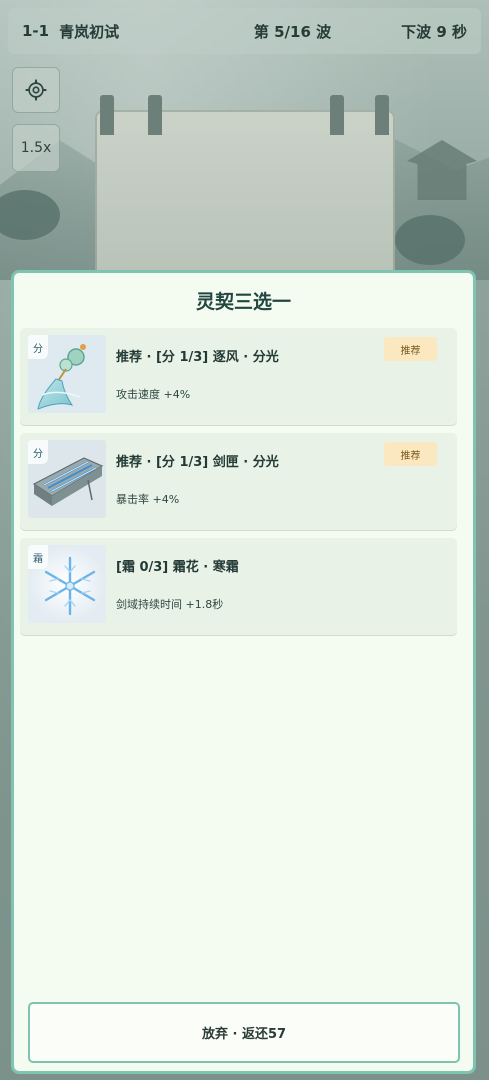 Image resolution: width=489 pixels, height=1080 pixels. I want to click on top-status-bar: 1-1 青岚初试 第 5/16 波 下波 9 秒, so click(244, 31).